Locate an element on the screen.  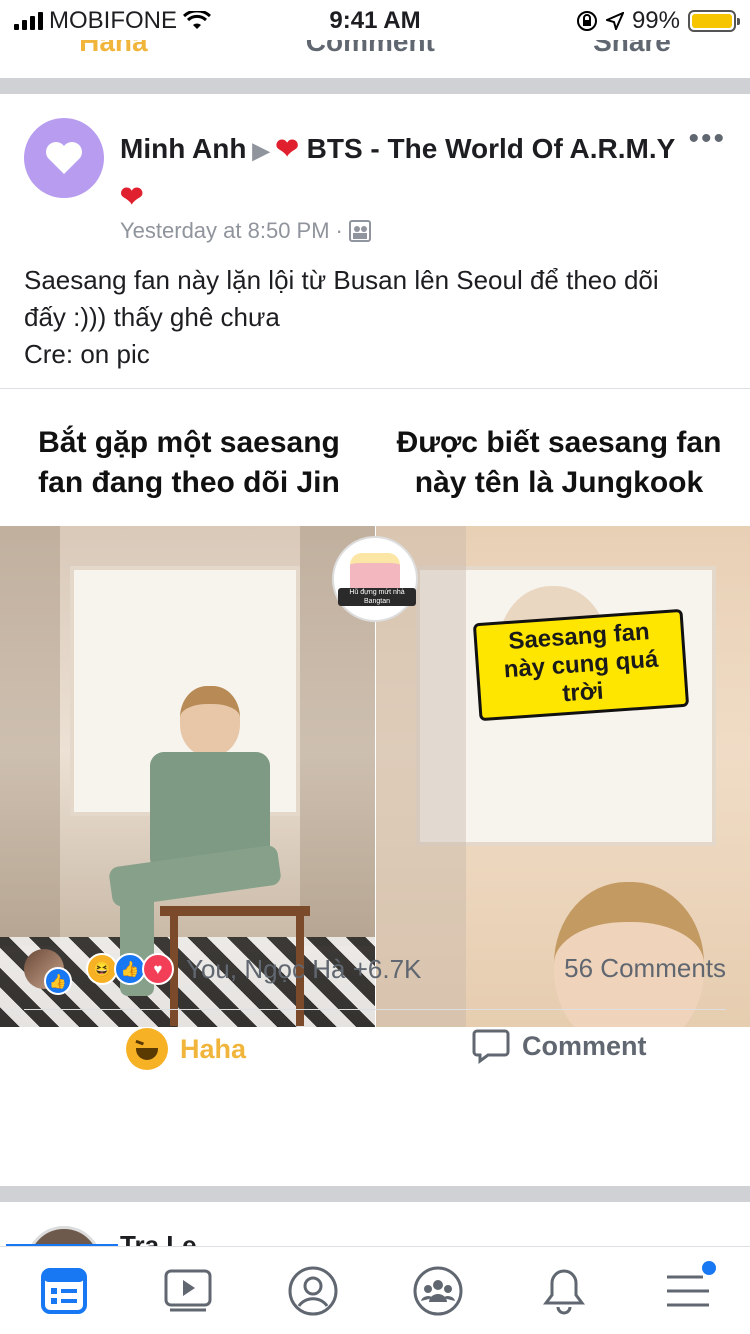
tab-watch is located at coordinates (188, 1291).